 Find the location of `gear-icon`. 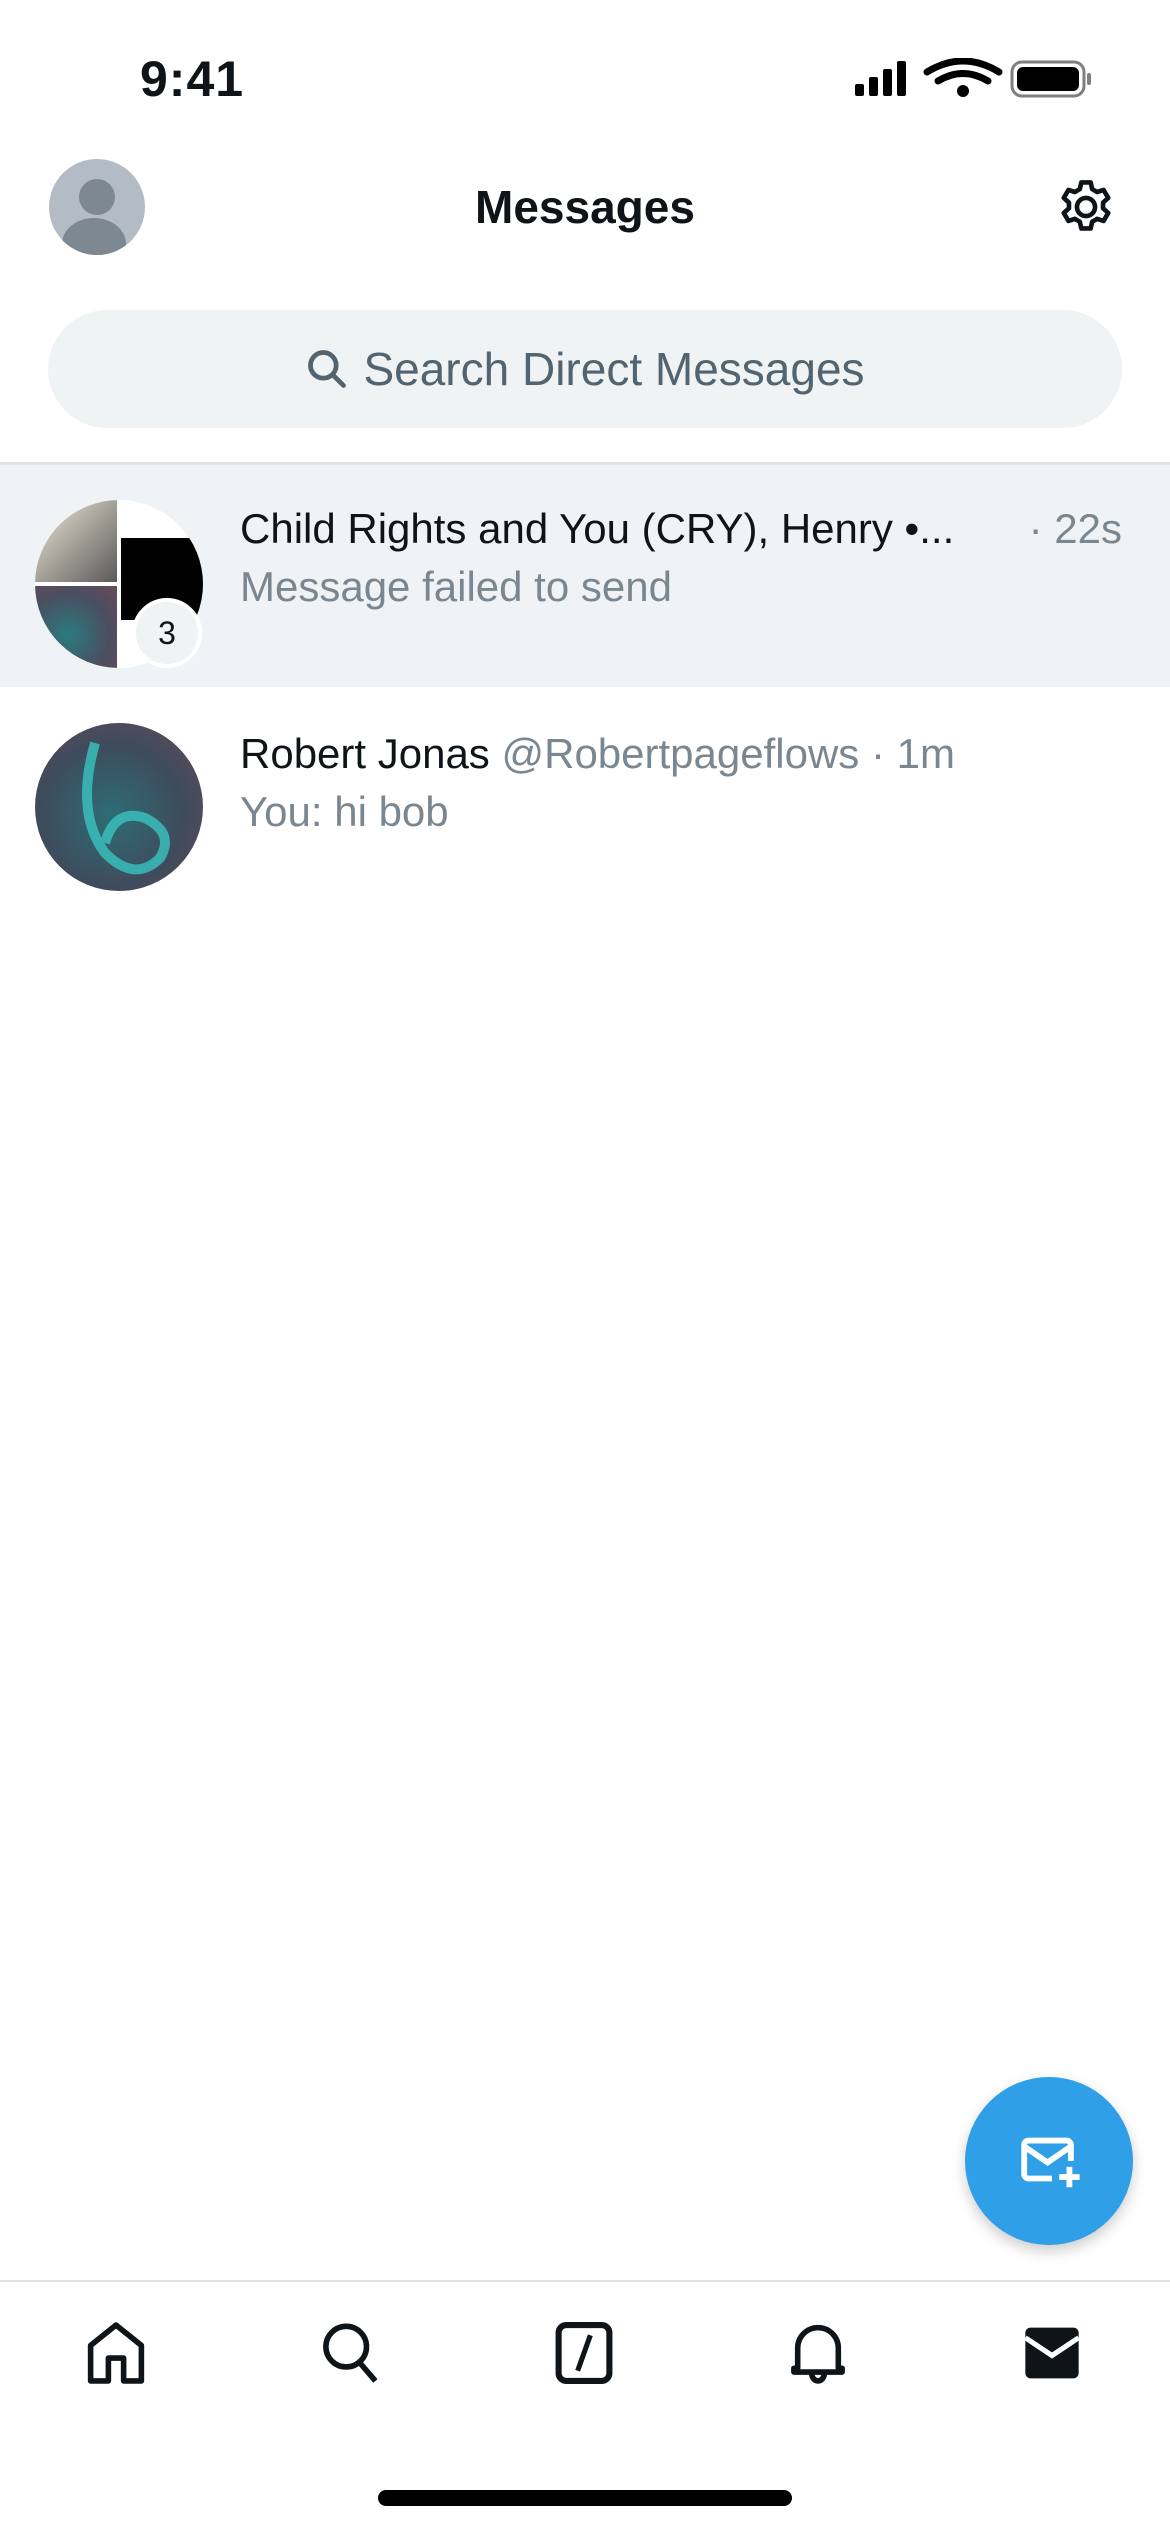

gear-icon is located at coordinates (1086, 205).